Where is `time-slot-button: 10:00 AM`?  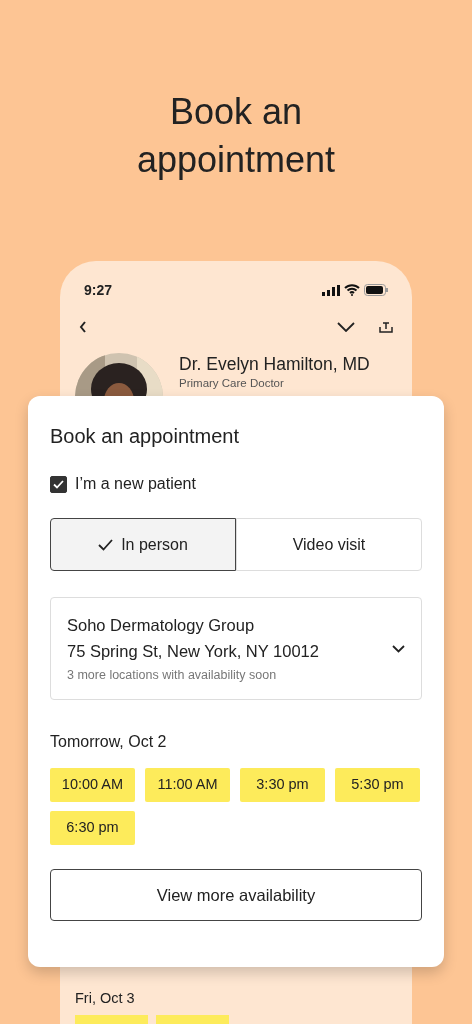 time-slot-button: 10:00 AM is located at coordinates (92, 785).